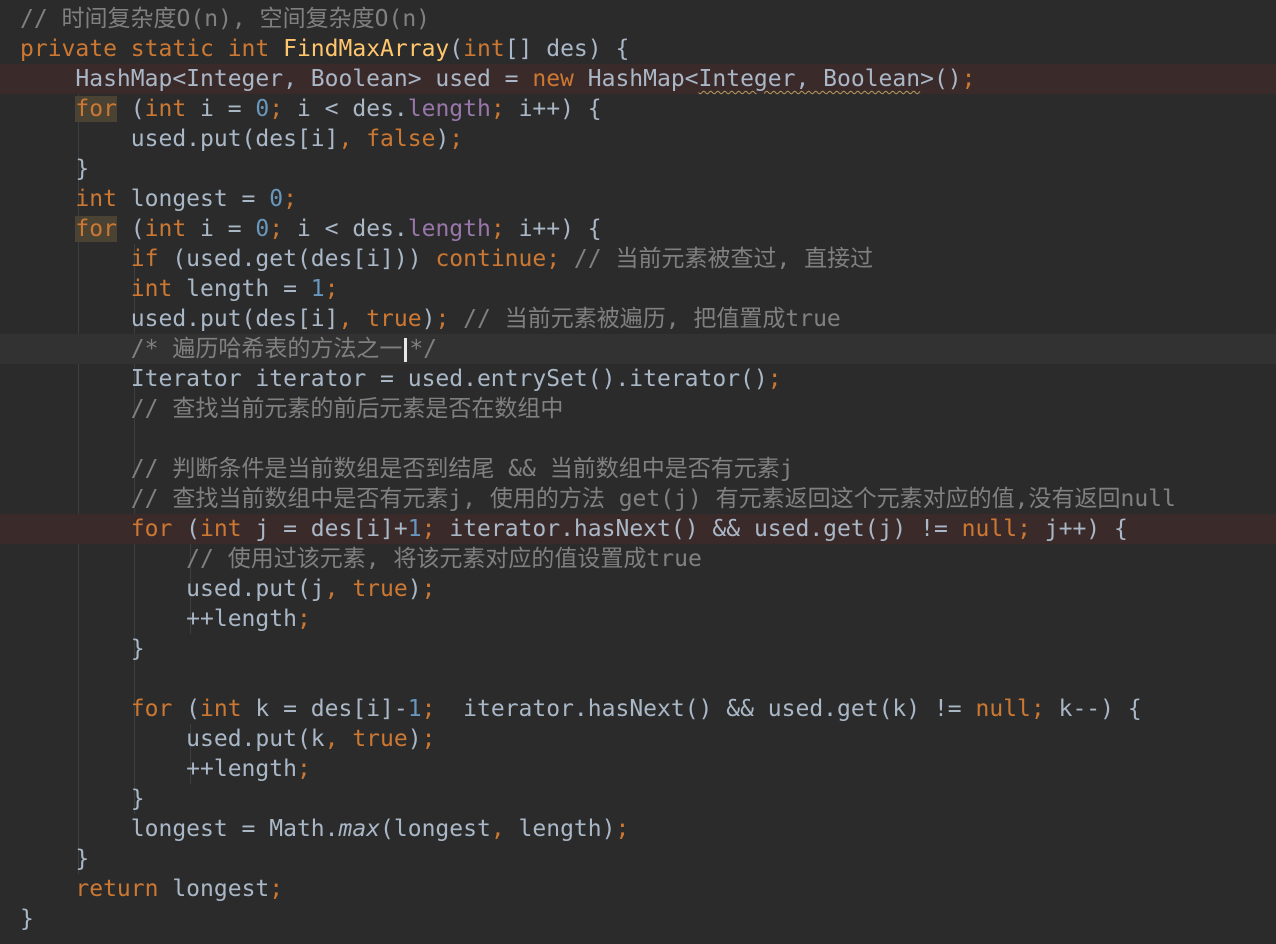 The width and height of the screenshot is (1276, 944). I want to click on code-token: // 判断条件是当前数组是否到结尾 && 当前数组中是否有元素j, so click(407, 469).